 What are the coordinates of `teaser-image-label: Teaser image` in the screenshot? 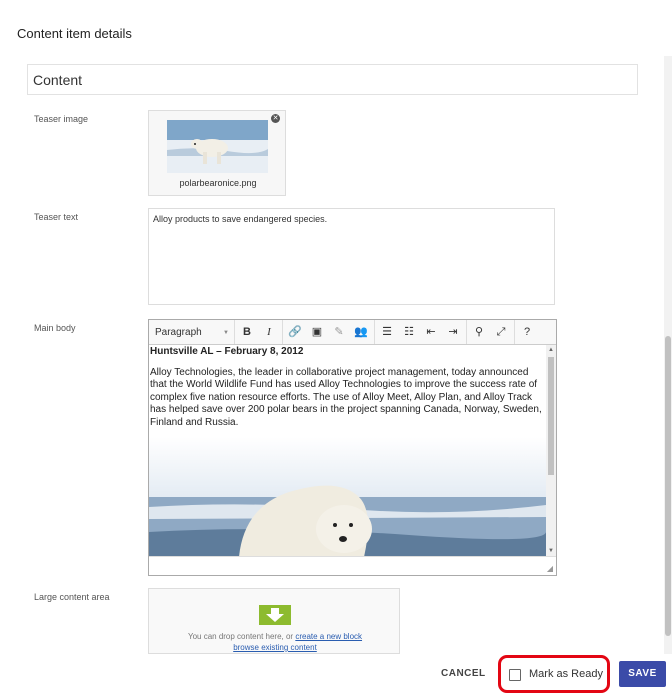 It's located at (61, 119).